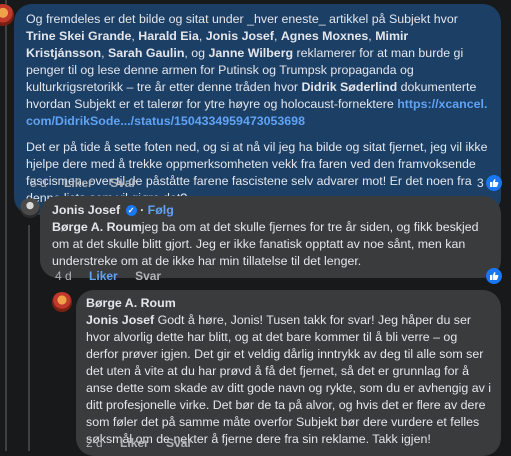  Describe the element at coordinates (38, 183) in the screenshot. I see `timestamp: 5 d` at that location.